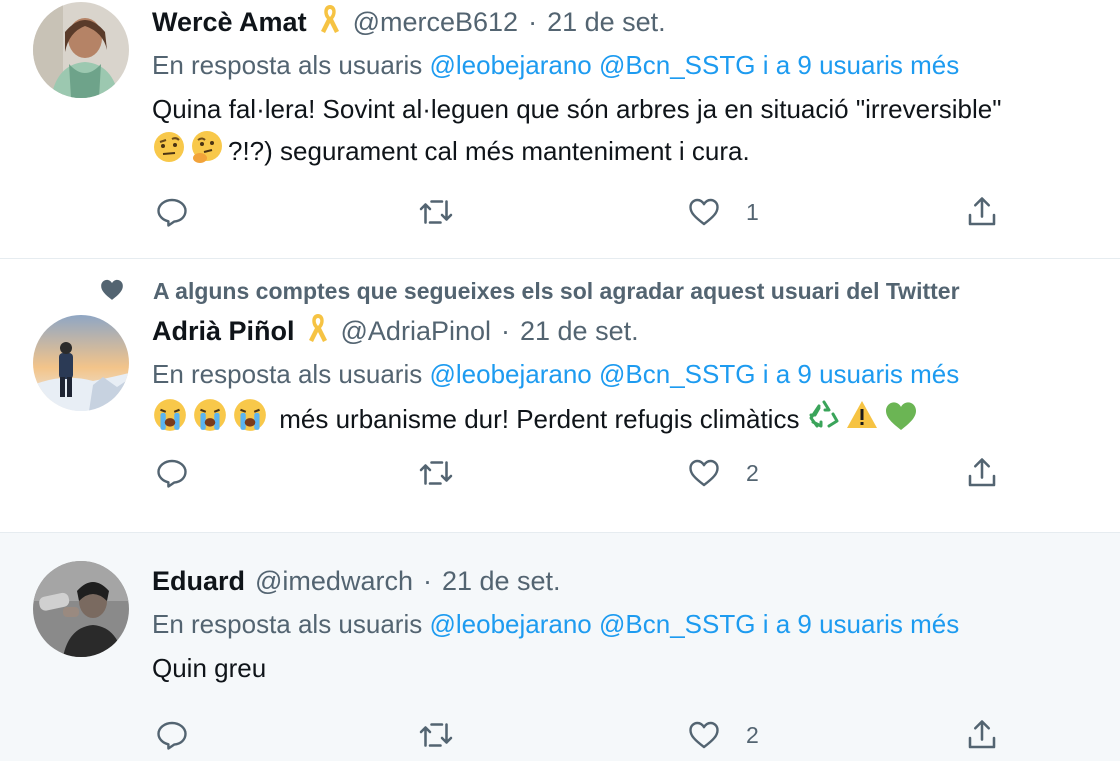  I want to click on like-count: 1, so click(752, 211).